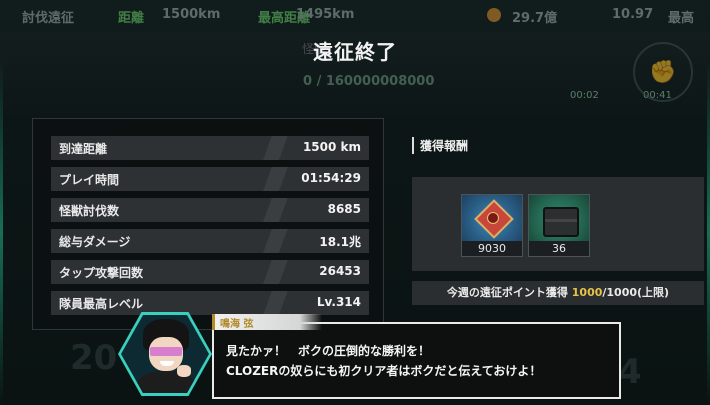 This screenshot has width=710, height=405. What do you see at coordinates (210, 210) in the screenshot?
I see `stat-row: 怪獣討伐数 8685` at bounding box center [210, 210].